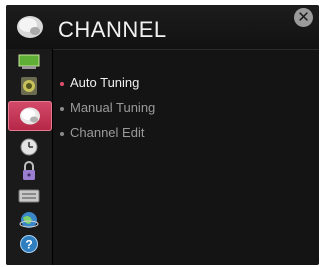 The width and height of the screenshot is (321, 267). I want to click on picture-icon, so click(29, 61).